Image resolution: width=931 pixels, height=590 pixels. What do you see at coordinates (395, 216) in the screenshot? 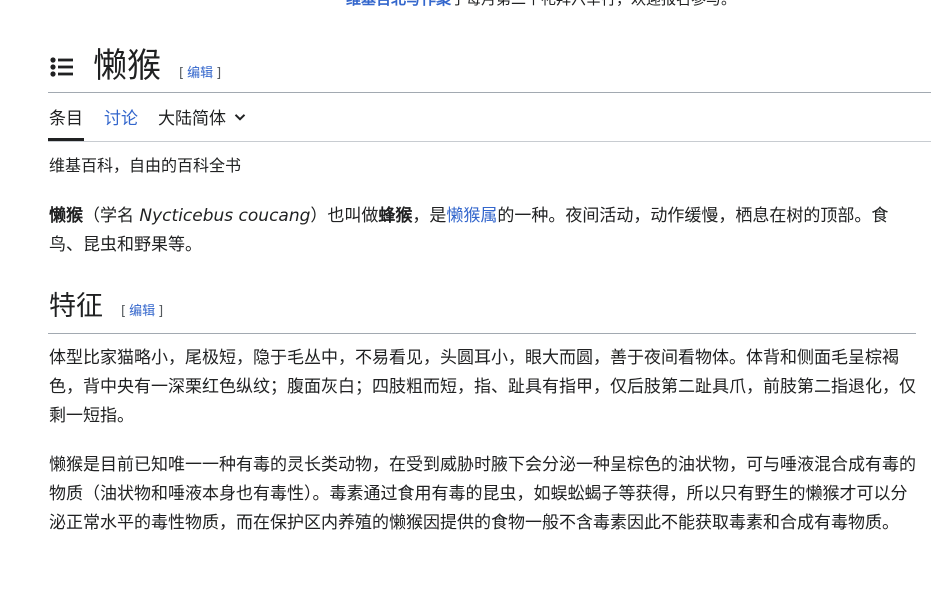
I see `bold-alias: 蜂猴` at bounding box center [395, 216].